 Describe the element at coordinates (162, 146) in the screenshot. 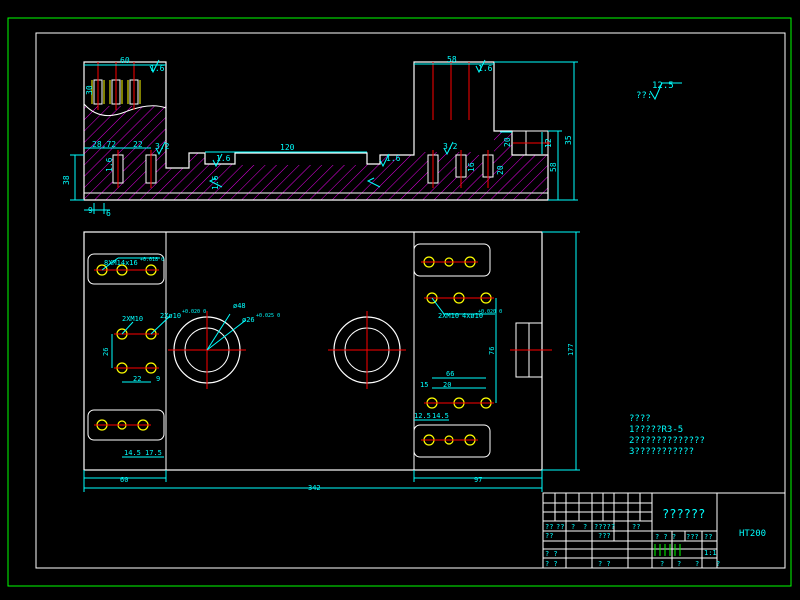

I see `rough-3-2-a: 3.2` at that location.